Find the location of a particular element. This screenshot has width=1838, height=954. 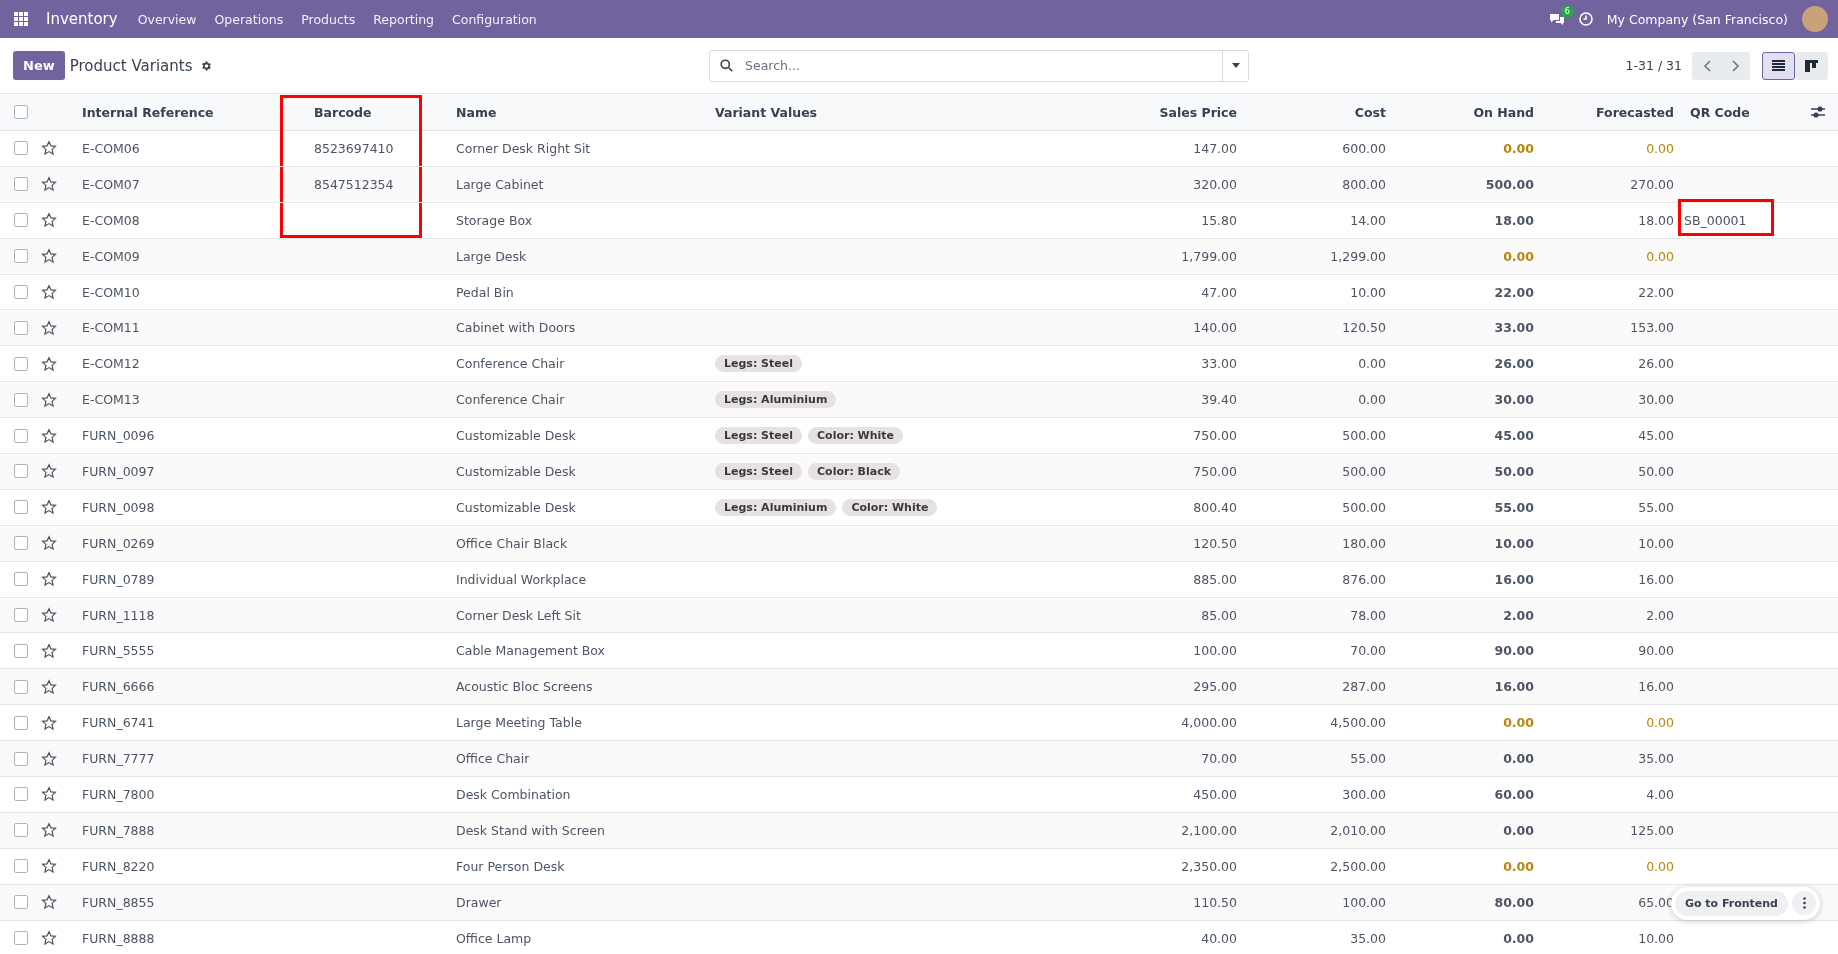

search-options-toggle is located at coordinates (1235, 65).